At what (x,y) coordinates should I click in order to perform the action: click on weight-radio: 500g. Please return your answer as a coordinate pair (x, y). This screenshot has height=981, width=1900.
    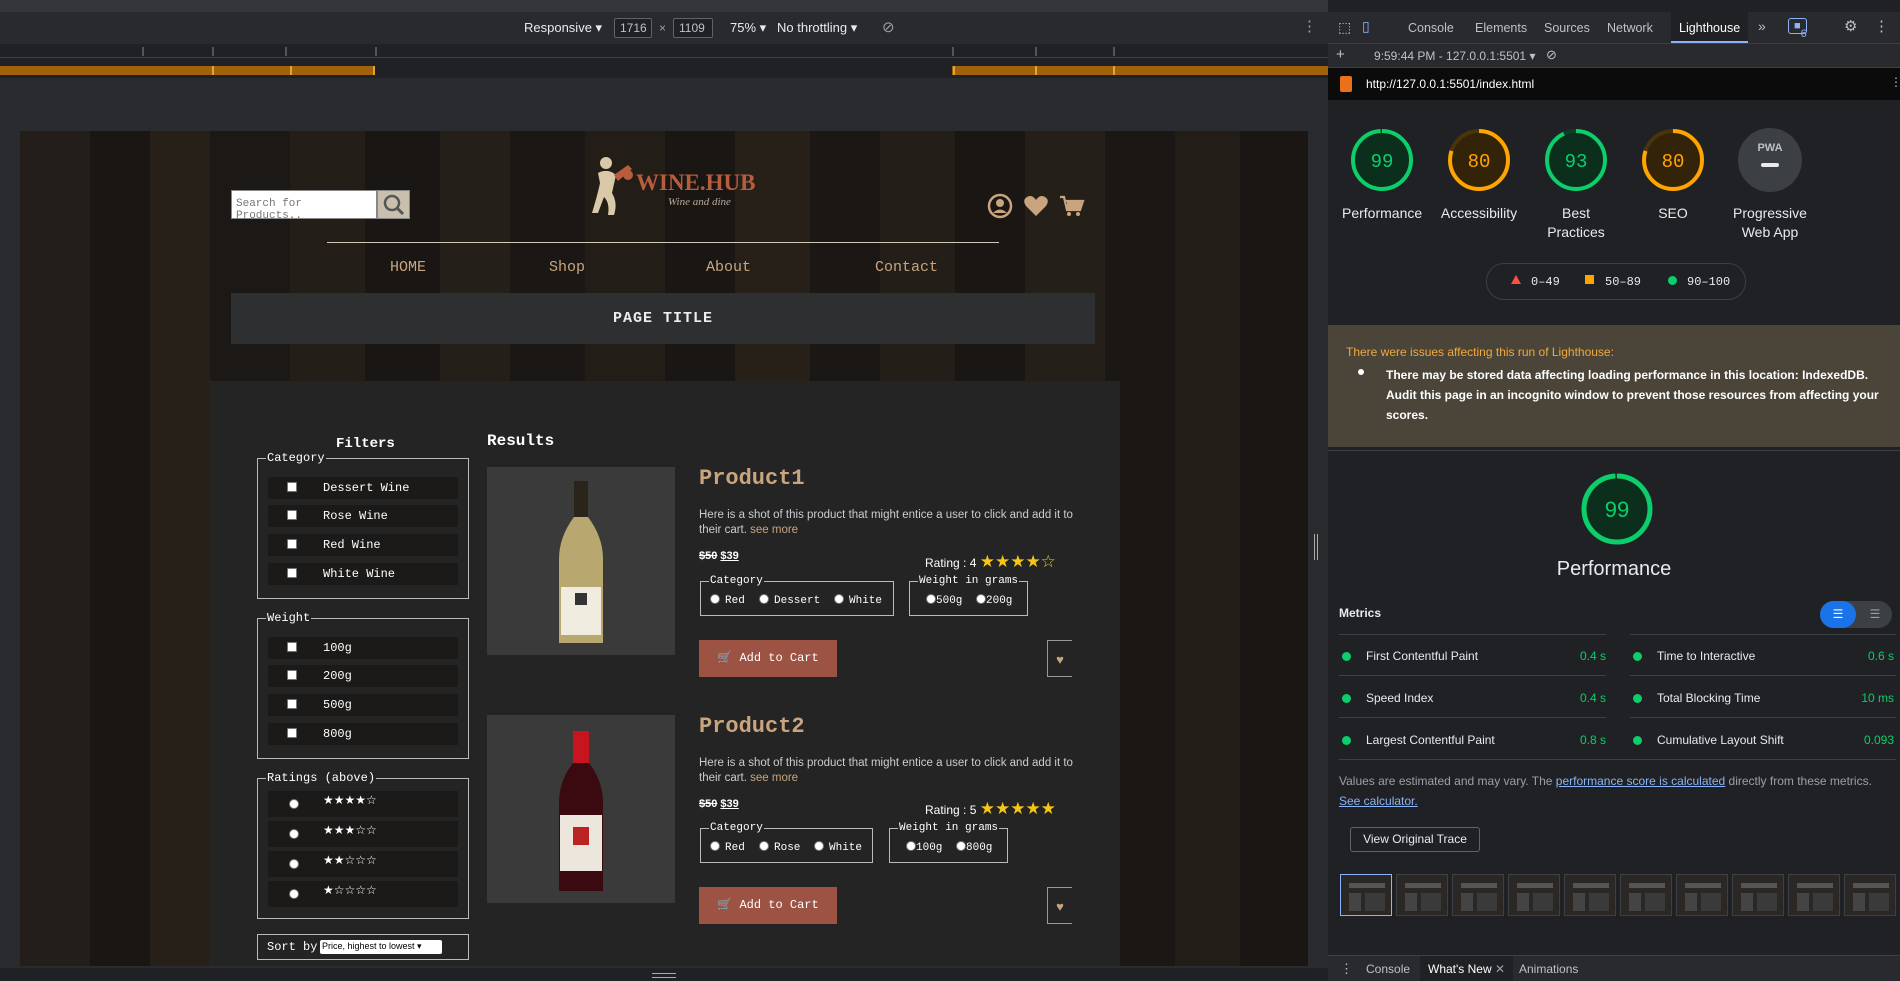
    Looking at the image, I should click on (944, 600).